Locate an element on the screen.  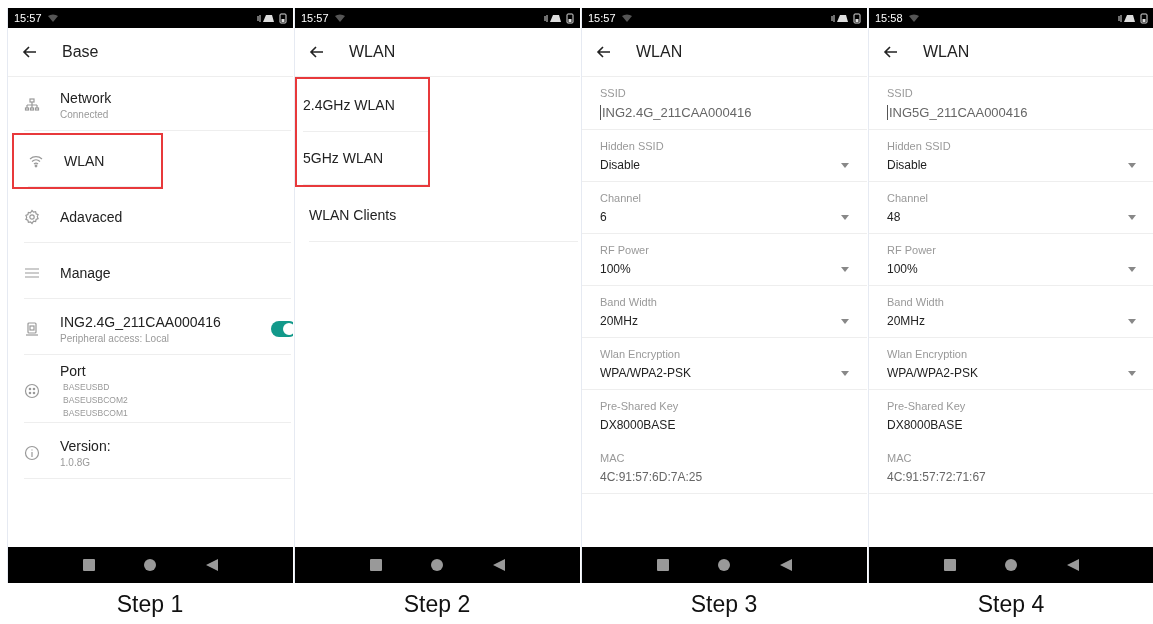
ssid-field: ING5G_211CAA000416 is located at coordinates (1011, 112).